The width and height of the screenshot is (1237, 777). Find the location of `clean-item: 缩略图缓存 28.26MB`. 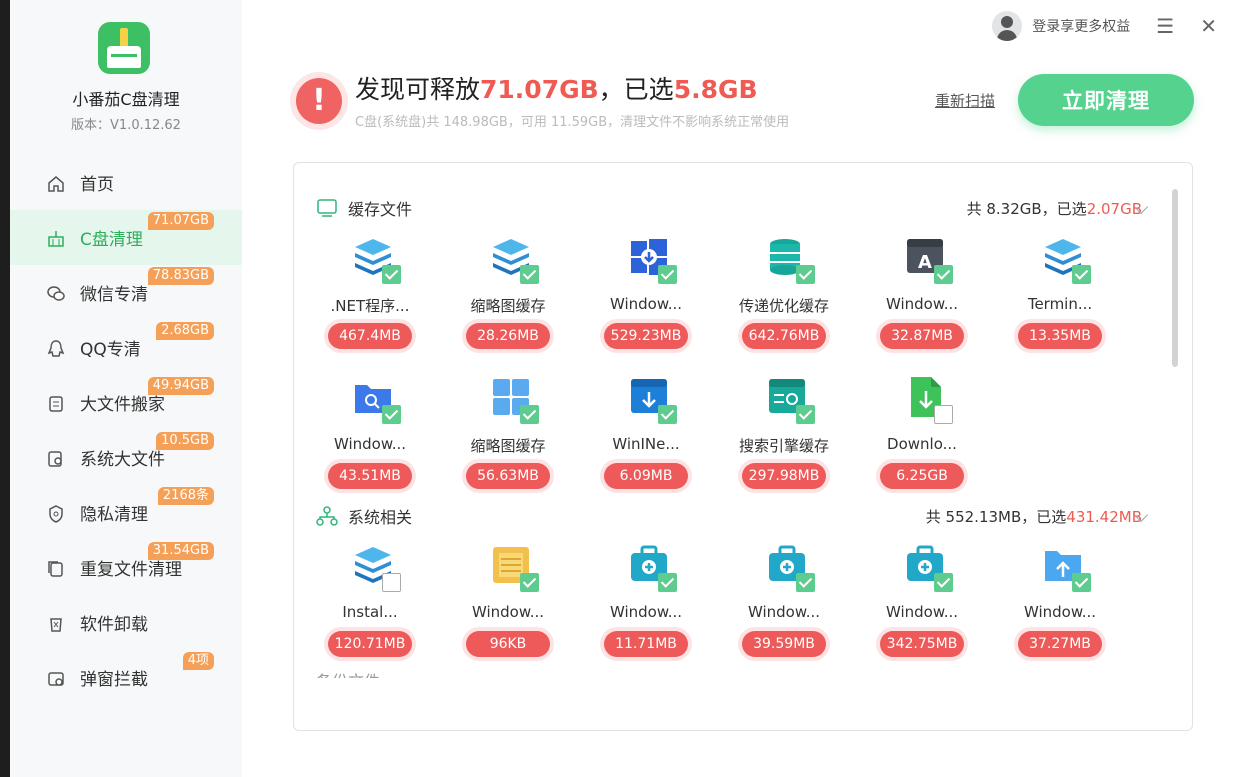

clean-item: 缩略图缓存 28.26MB is located at coordinates (508, 292).